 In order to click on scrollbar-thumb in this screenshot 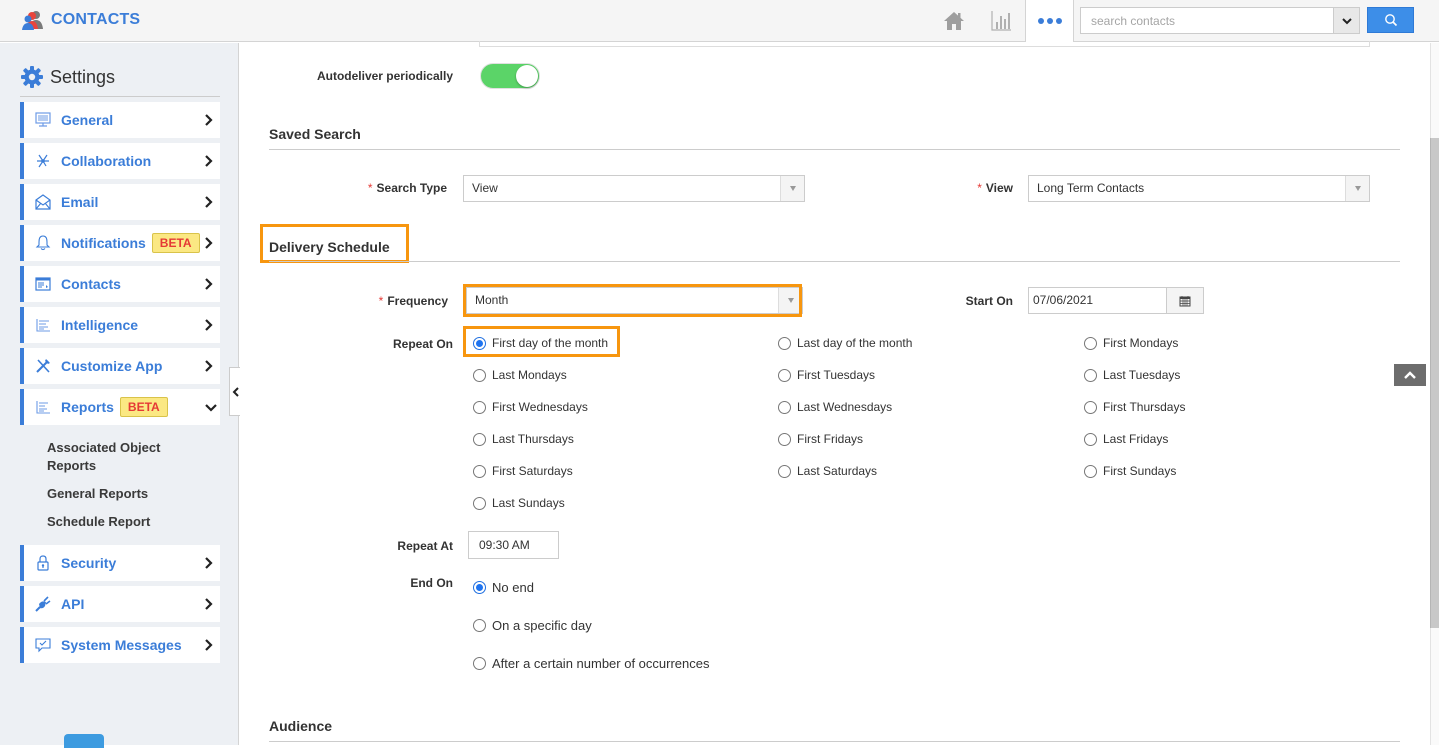, I will do `click(1434, 383)`.